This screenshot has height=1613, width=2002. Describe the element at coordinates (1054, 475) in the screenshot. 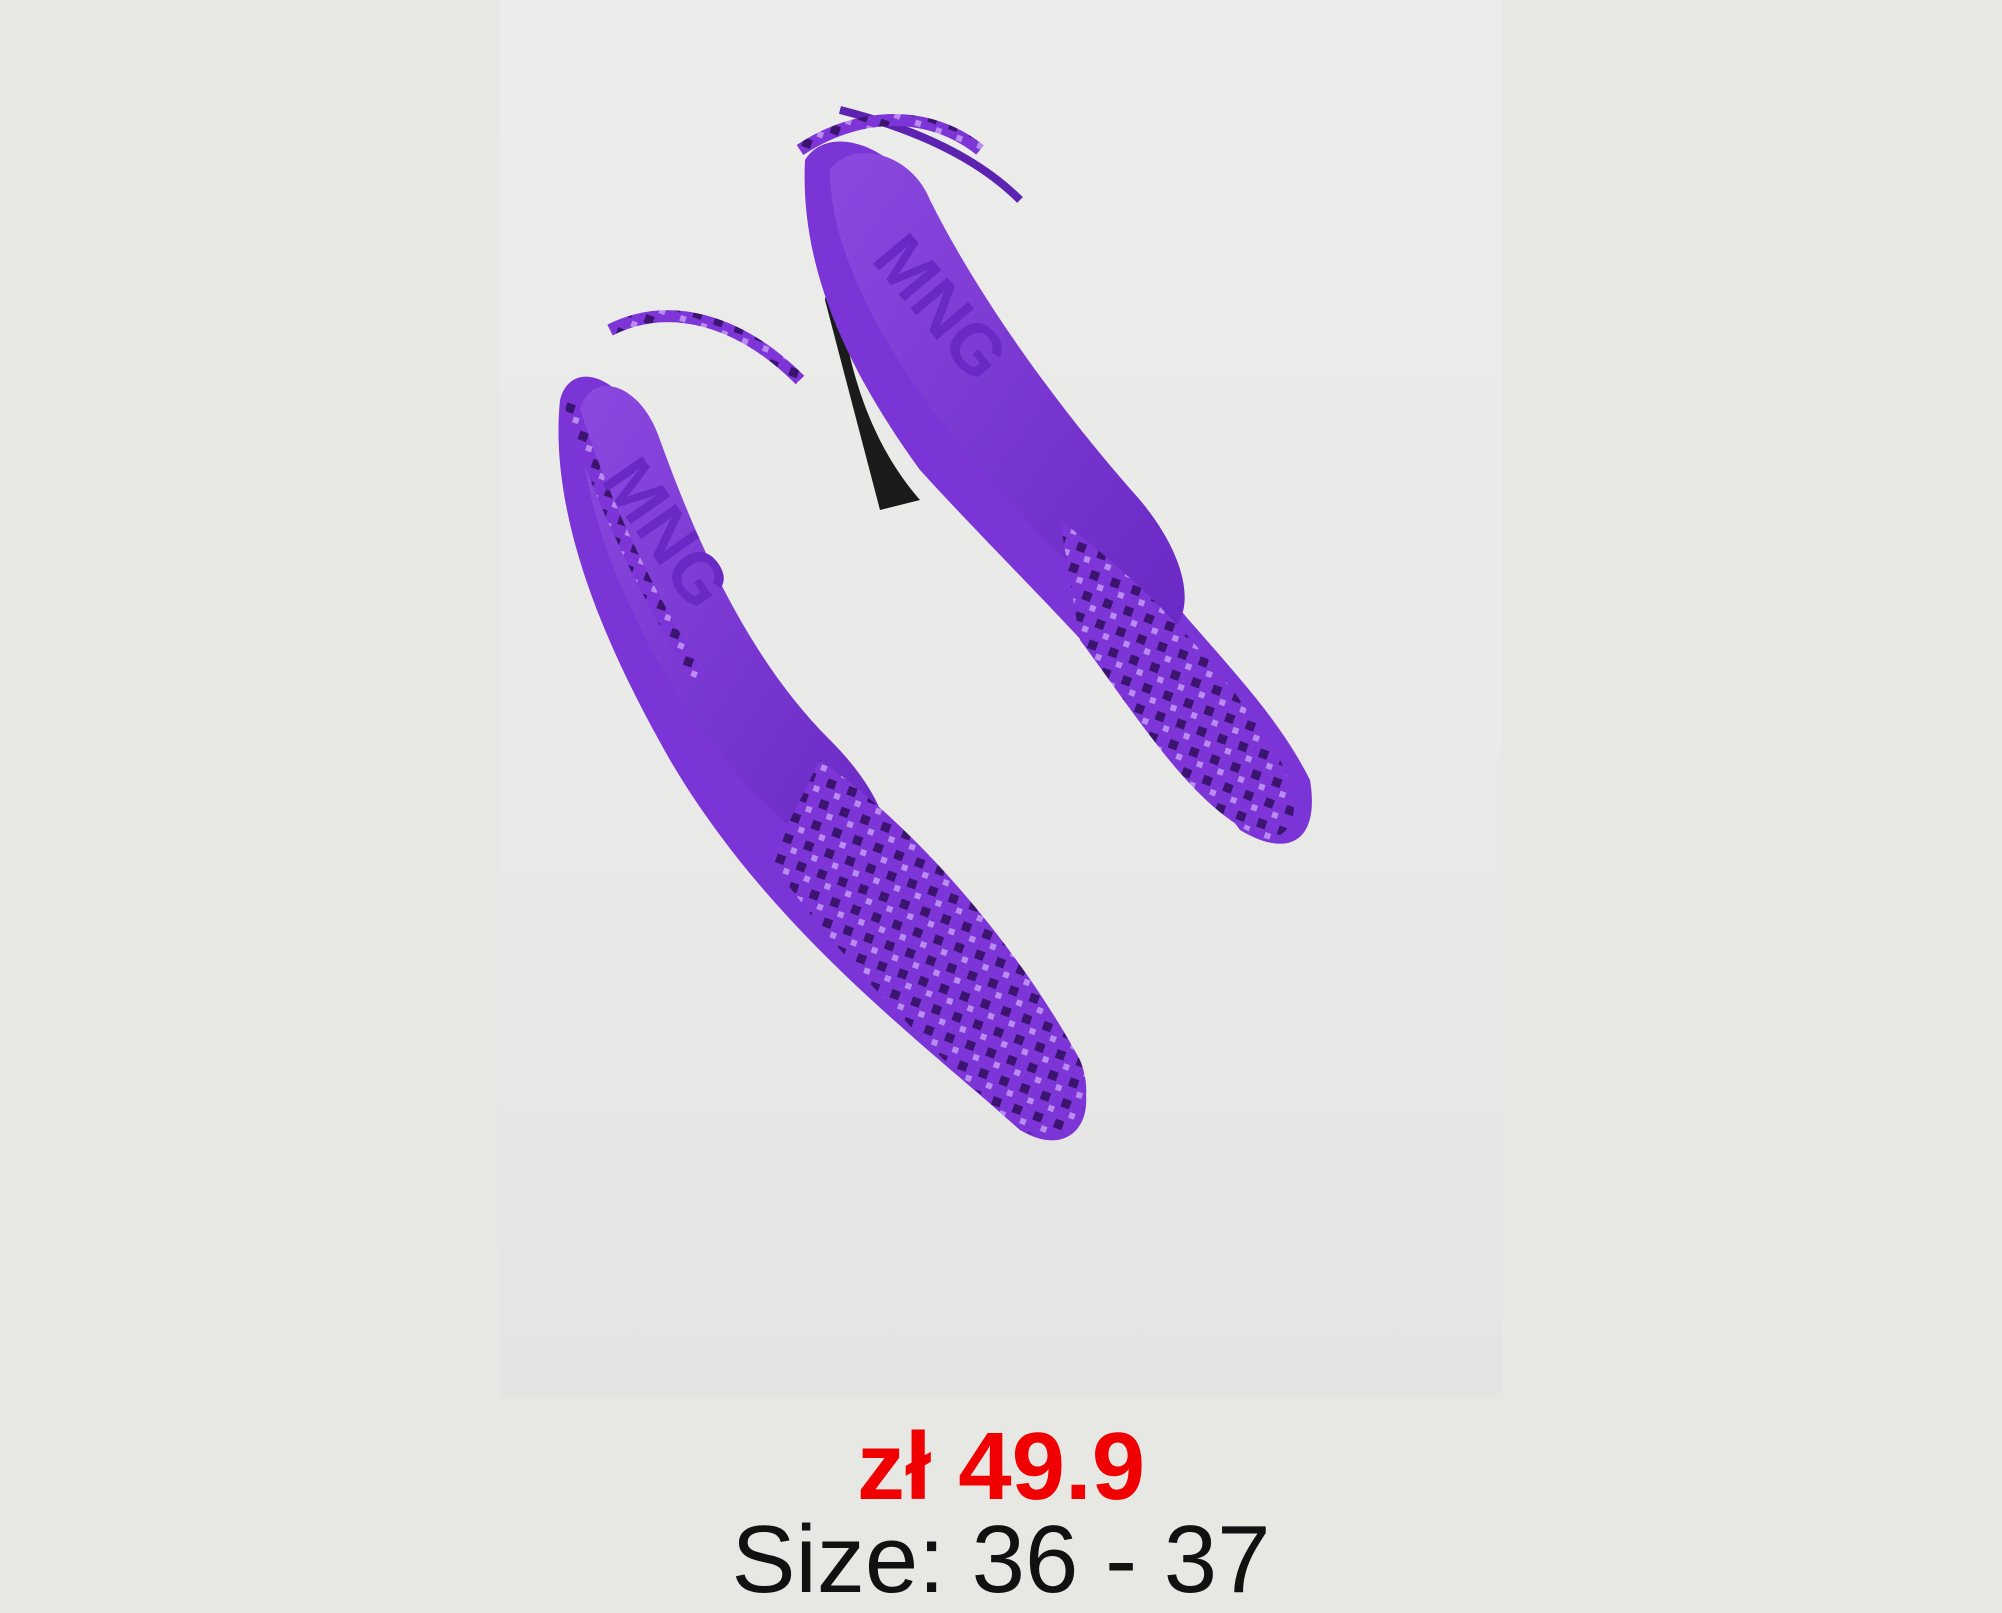

I see `right-shoe: MNG` at that location.